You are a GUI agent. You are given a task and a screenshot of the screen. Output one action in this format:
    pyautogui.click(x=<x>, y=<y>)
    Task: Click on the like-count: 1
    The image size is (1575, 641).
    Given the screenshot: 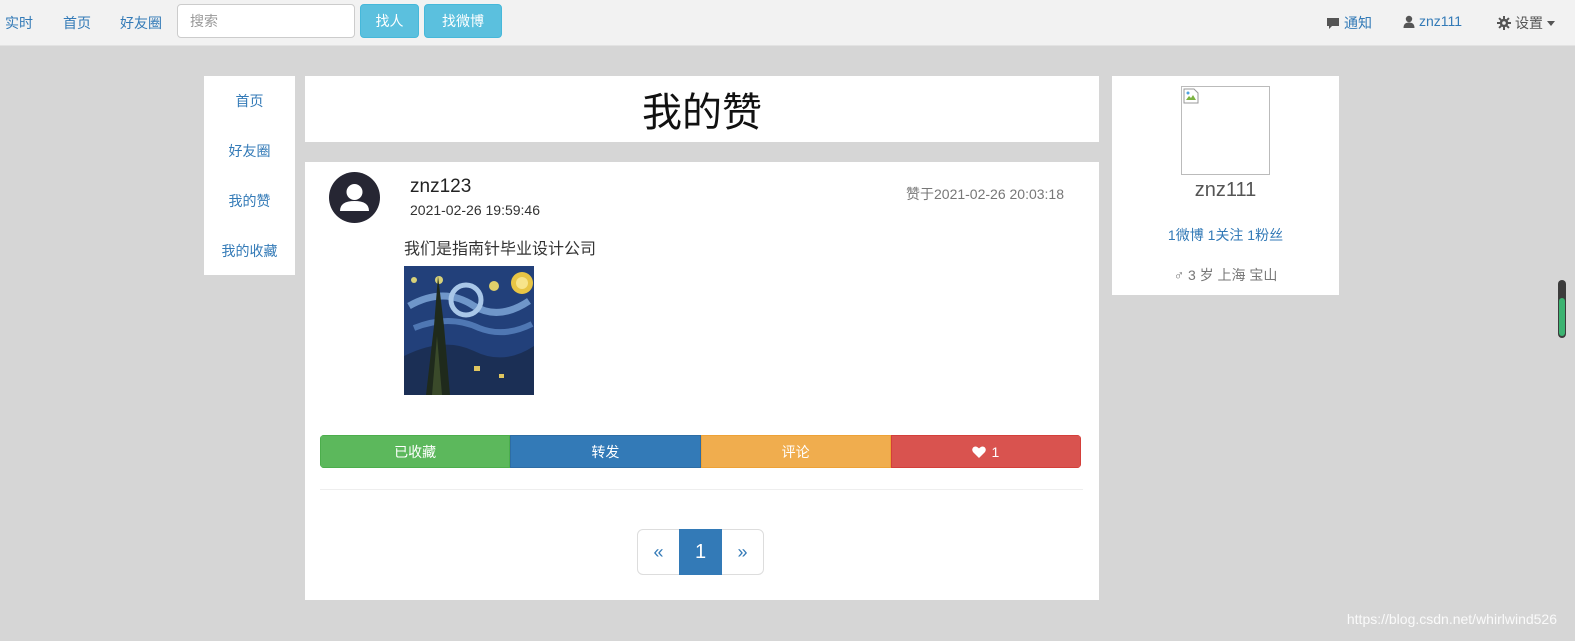 What is the action you would take?
    pyautogui.click(x=995, y=451)
    